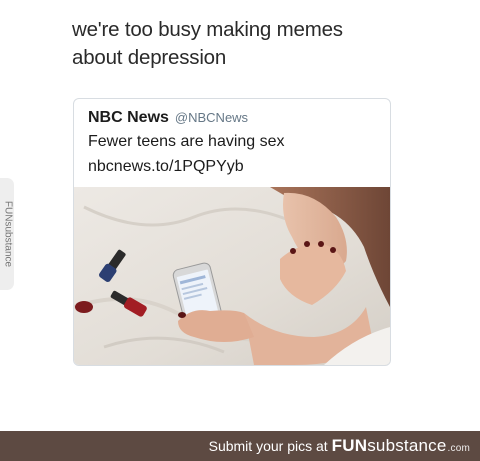 The height and width of the screenshot is (461, 480). I want to click on brand-fun: FUN, so click(349, 445).